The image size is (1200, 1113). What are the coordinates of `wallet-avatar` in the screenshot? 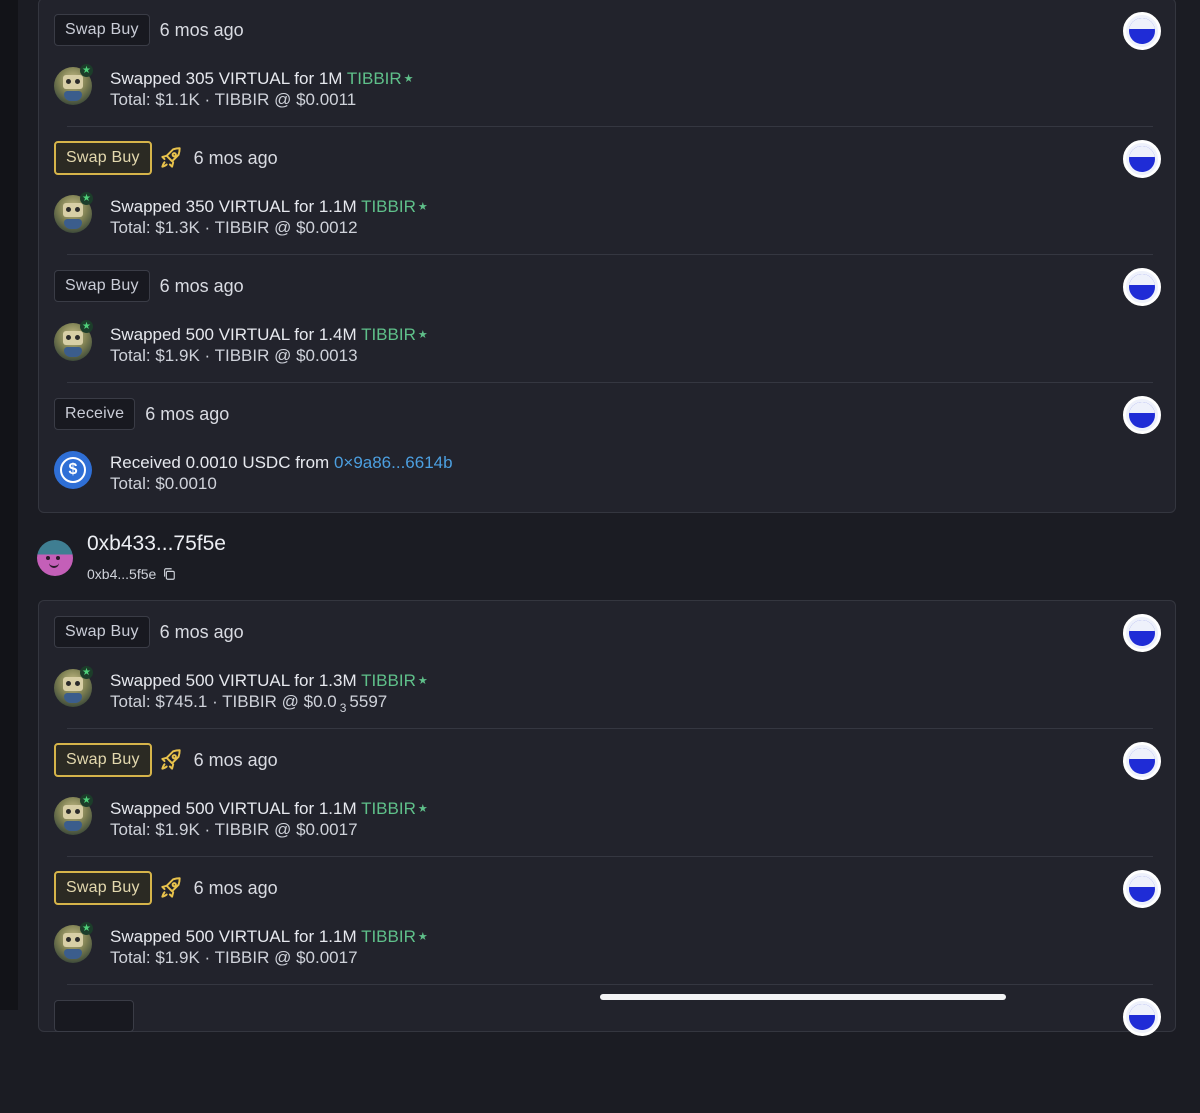 It's located at (55, 558).